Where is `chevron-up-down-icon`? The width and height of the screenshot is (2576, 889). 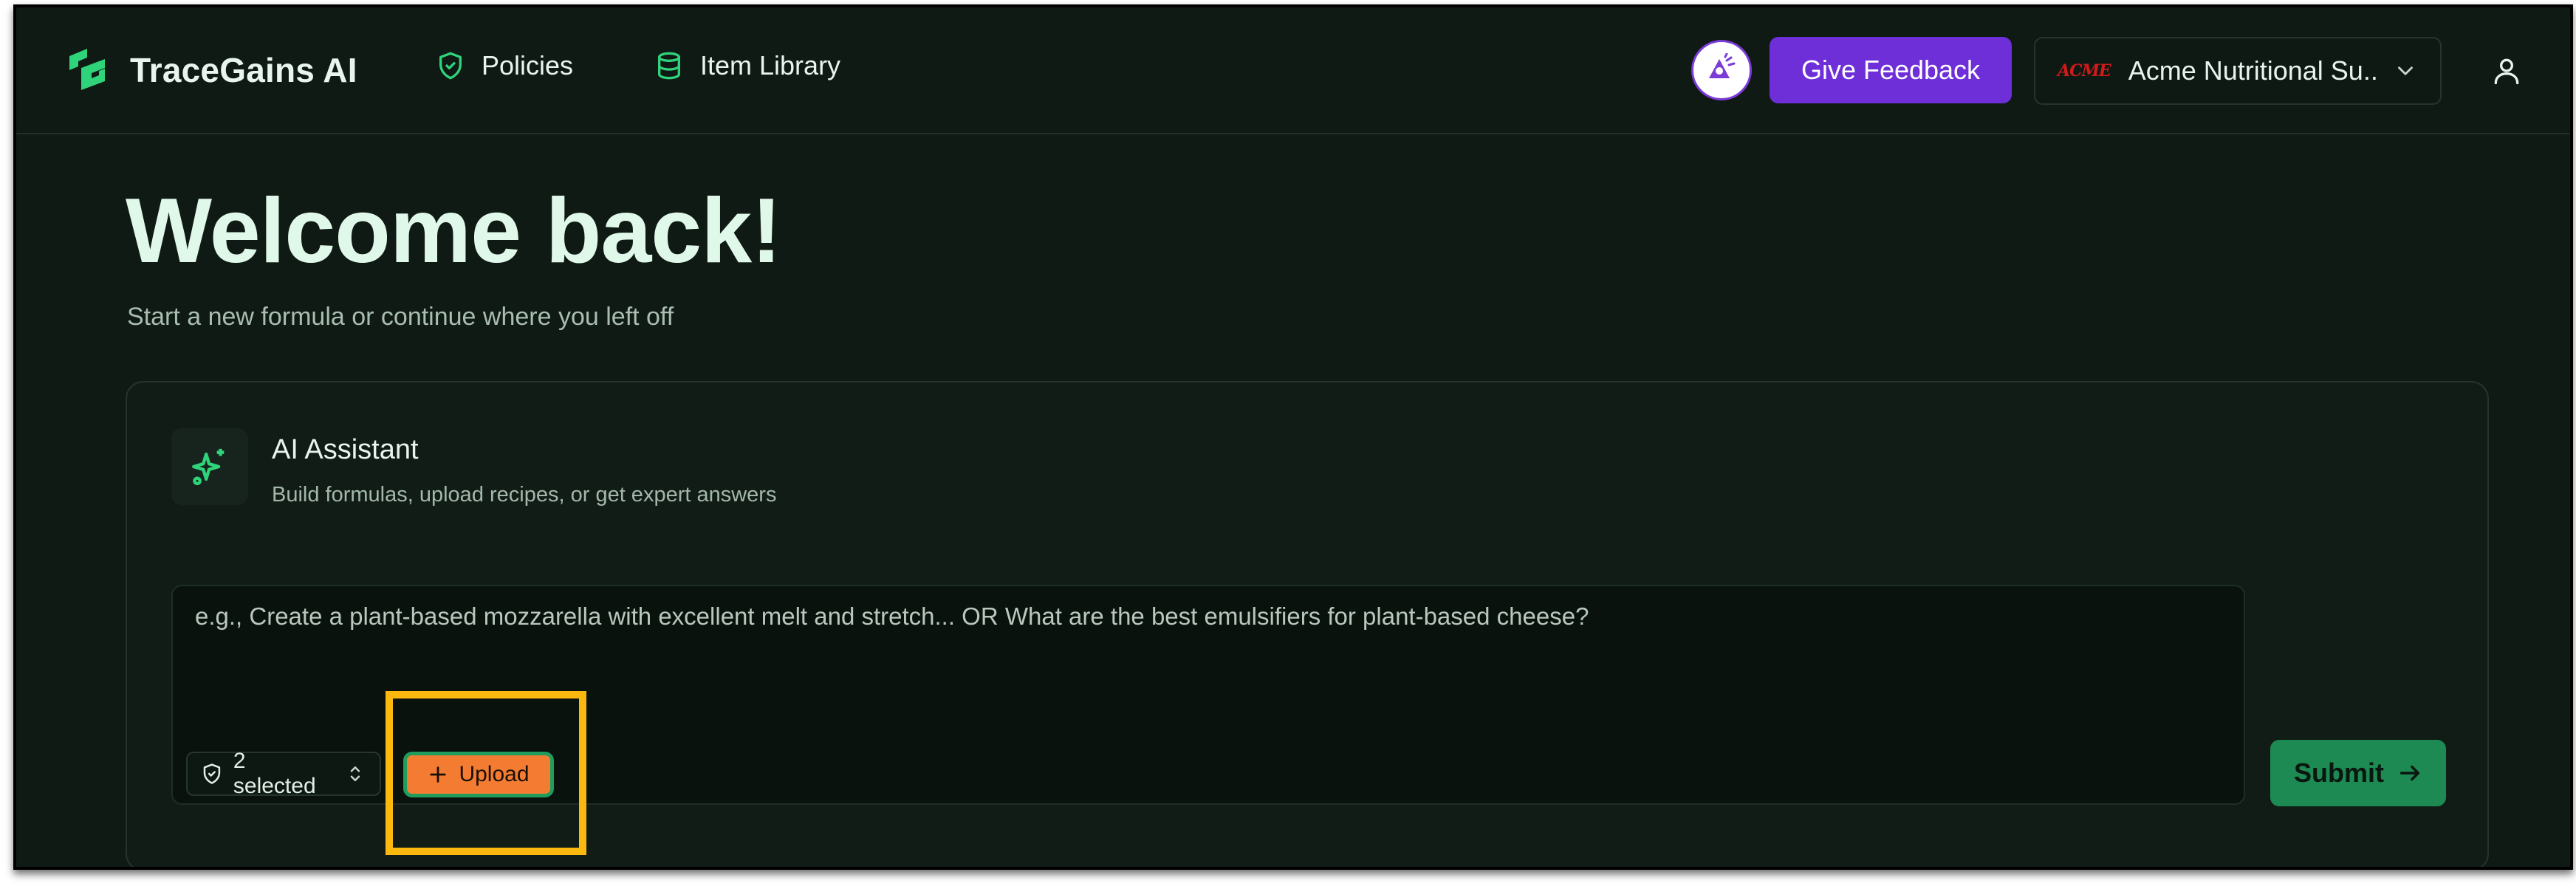
chevron-up-down-icon is located at coordinates (355, 773).